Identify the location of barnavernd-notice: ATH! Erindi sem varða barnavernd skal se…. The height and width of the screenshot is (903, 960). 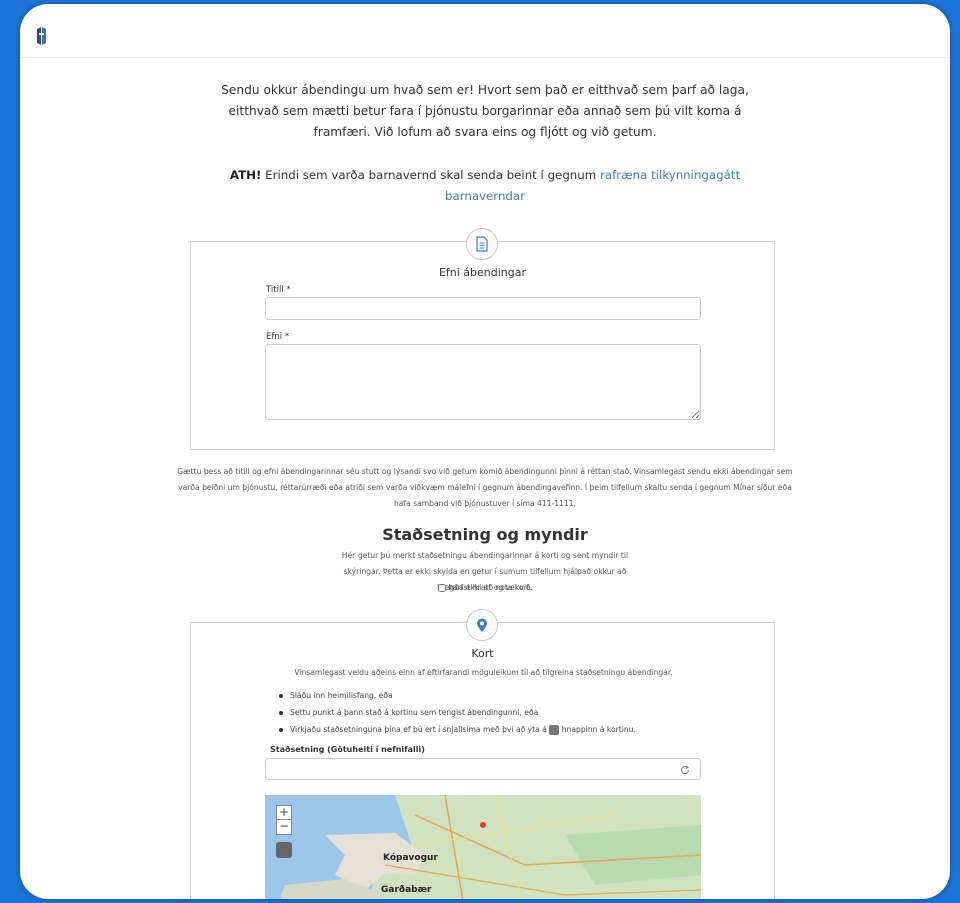
(485, 186).